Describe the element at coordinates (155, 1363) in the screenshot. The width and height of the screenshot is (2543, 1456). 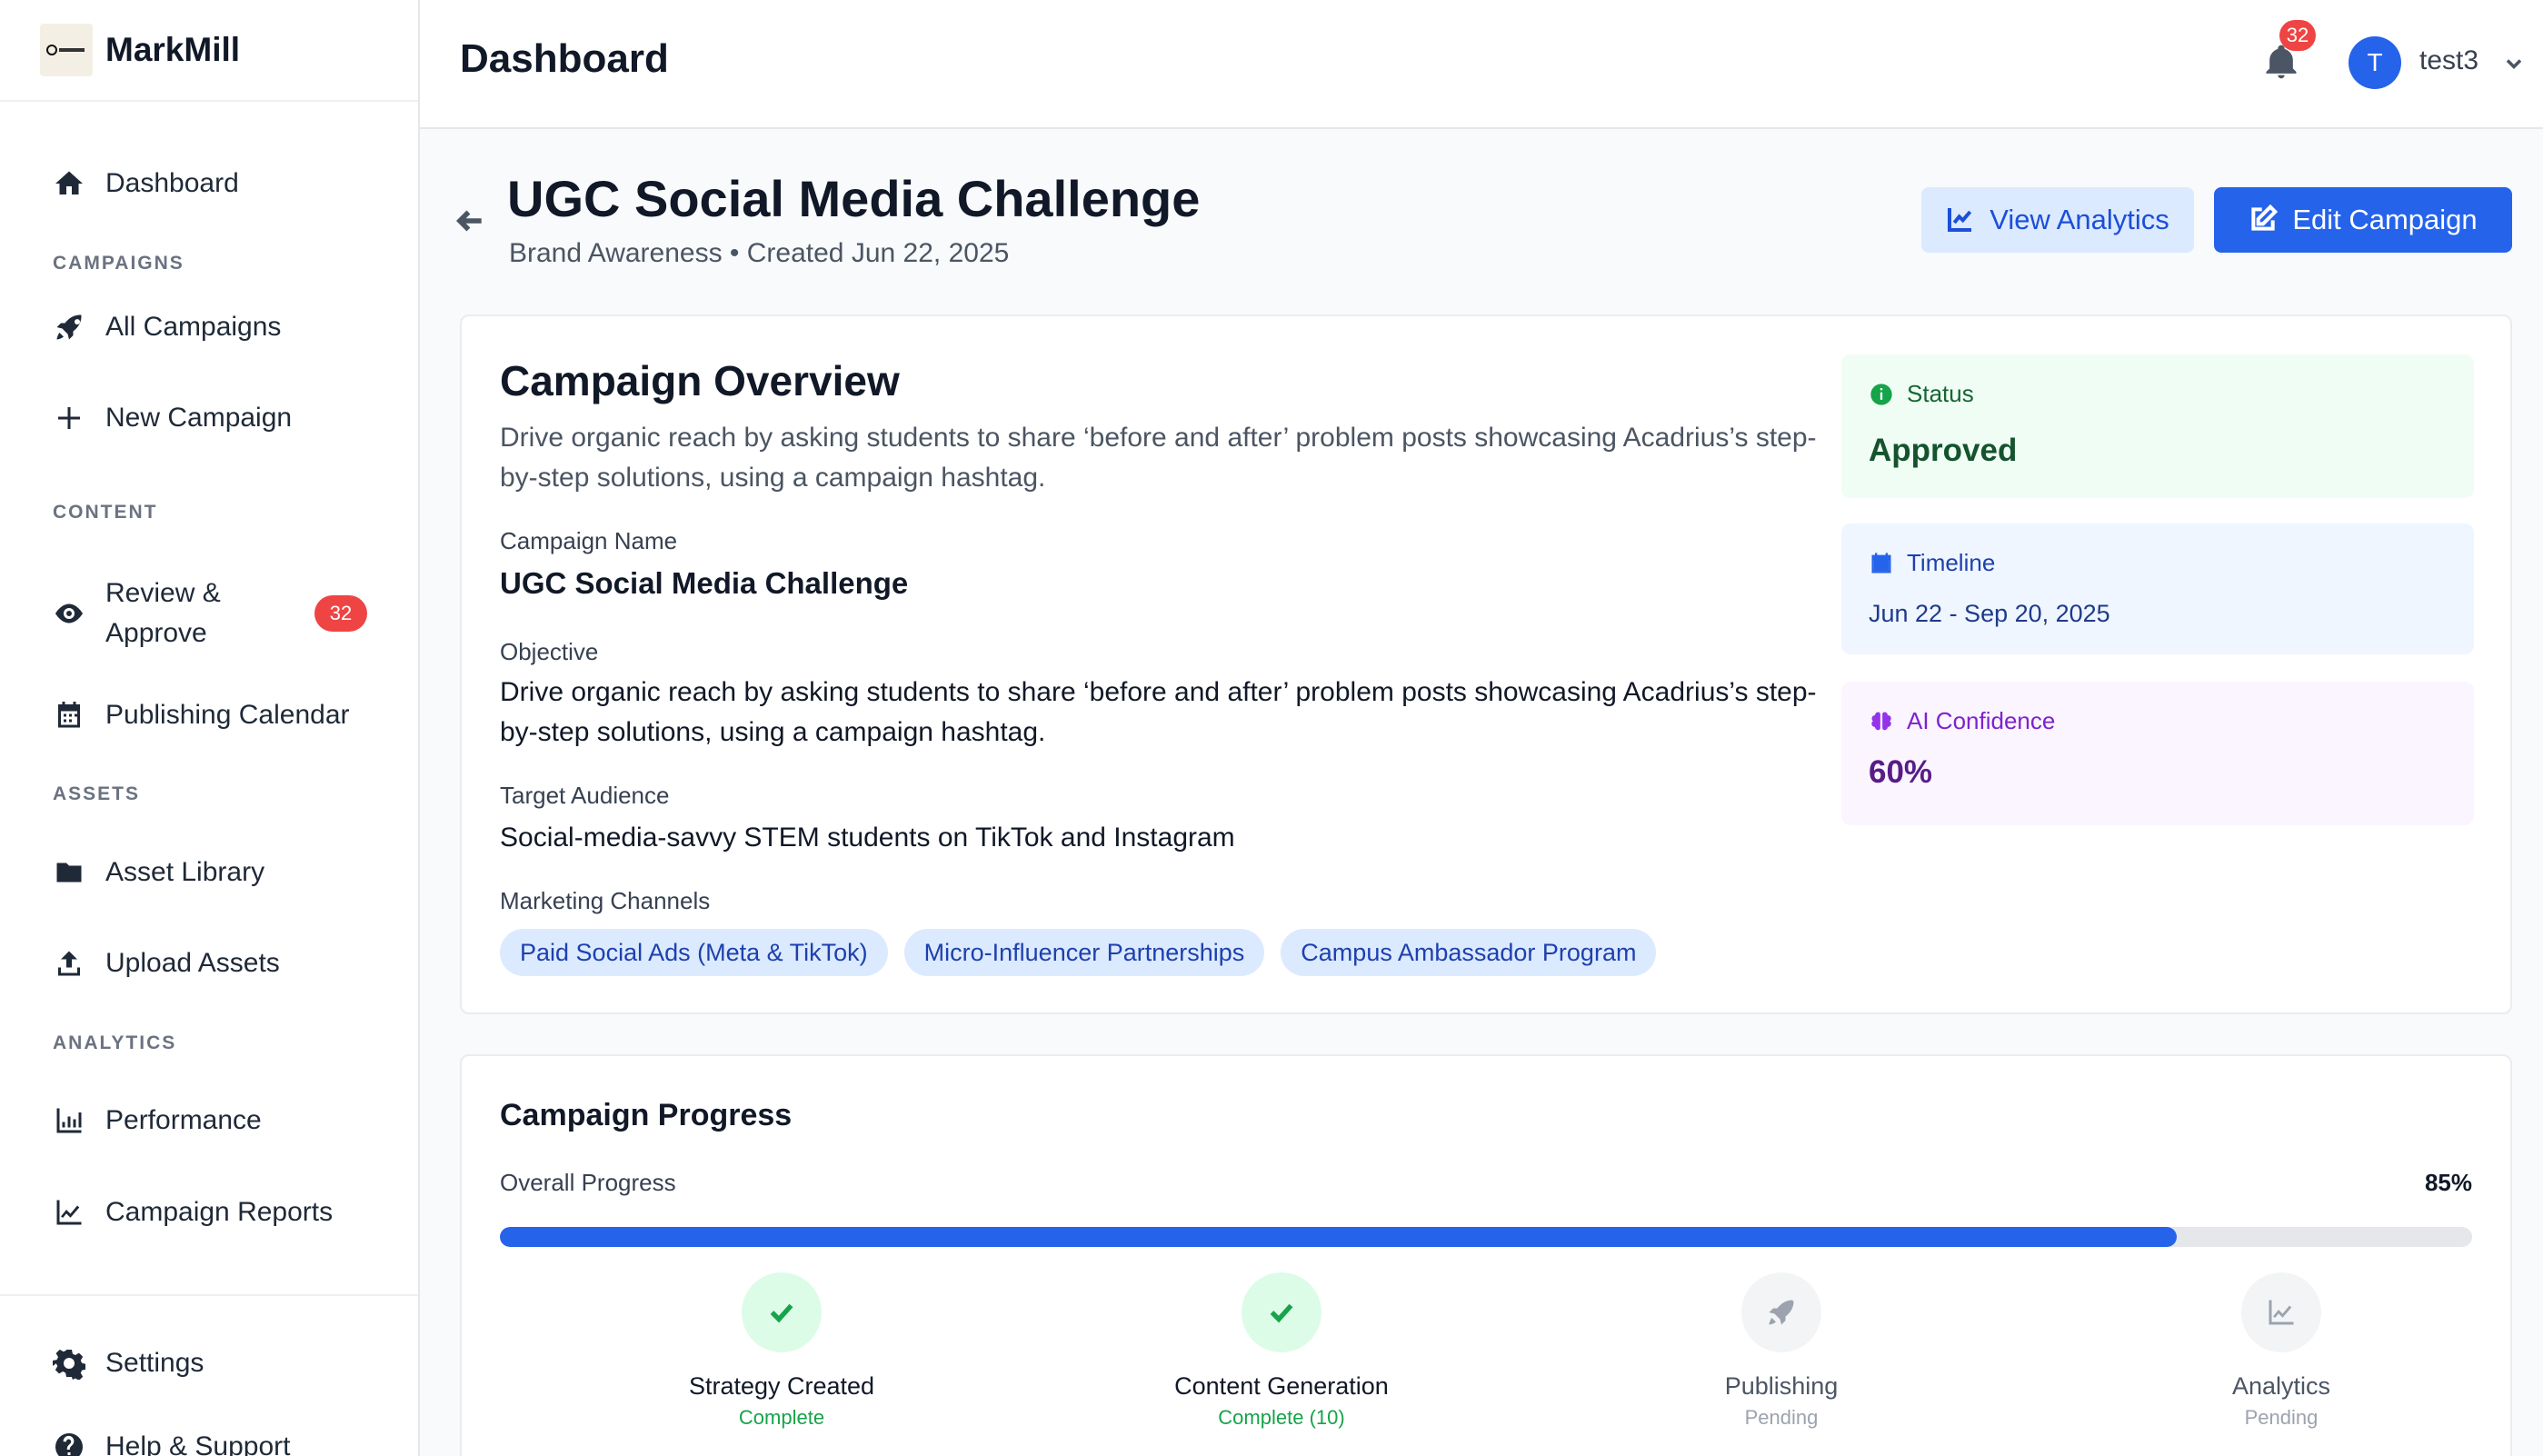
I see `sidebar-item-label: Settings` at that location.